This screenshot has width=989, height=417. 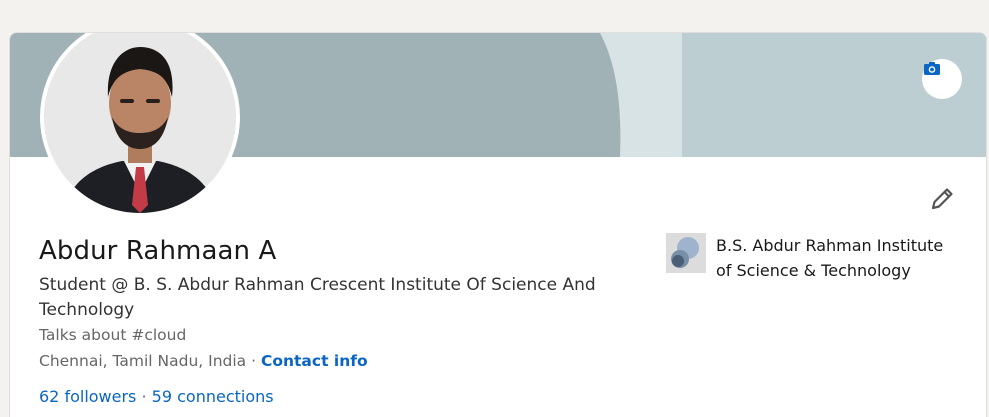 I want to click on education-logo, so click(x=686, y=253).